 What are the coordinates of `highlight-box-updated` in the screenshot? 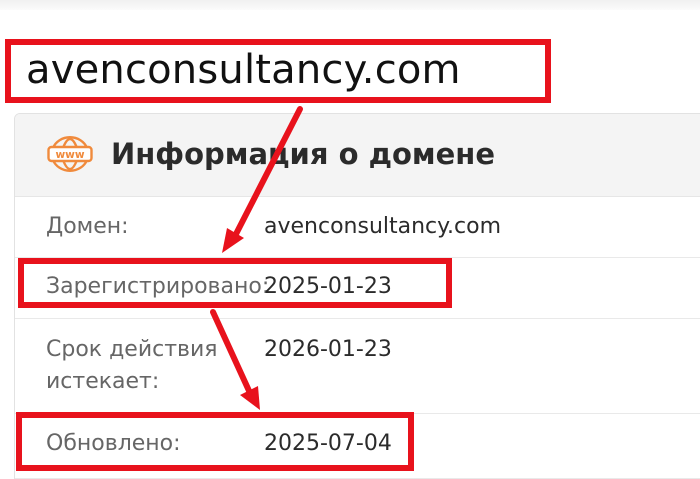 It's located at (215, 441).